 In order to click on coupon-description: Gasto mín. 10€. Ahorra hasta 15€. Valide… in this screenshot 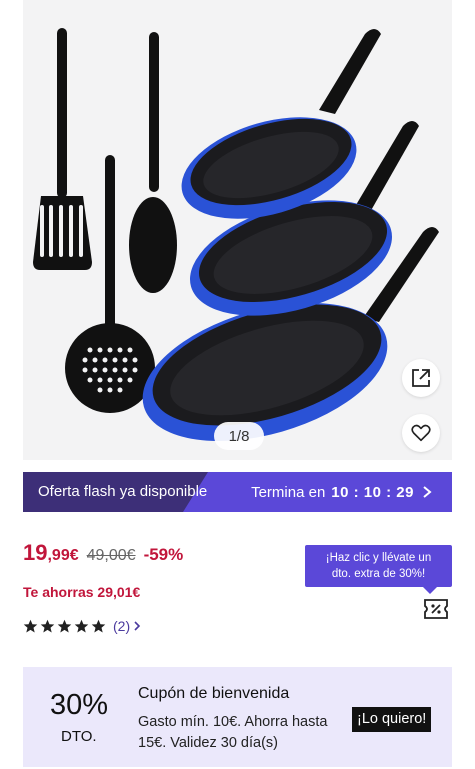, I will do `click(233, 732)`.